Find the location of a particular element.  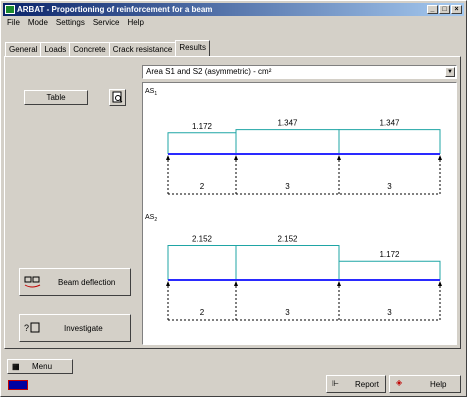

top-bar-count-1: 2 is located at coordinates (202, 186).